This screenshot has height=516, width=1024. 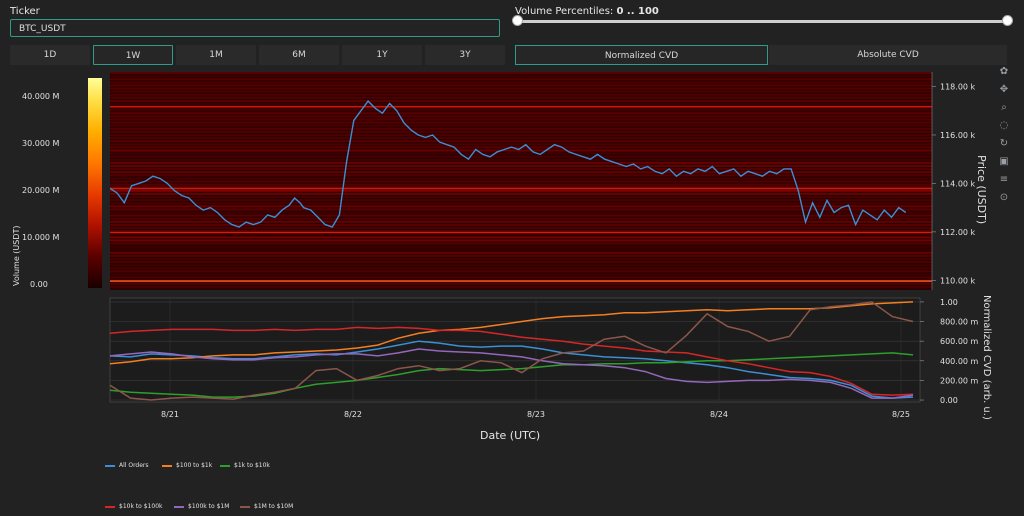 I want to click on camera-icon: ▣, so click(x=1004, y=162).